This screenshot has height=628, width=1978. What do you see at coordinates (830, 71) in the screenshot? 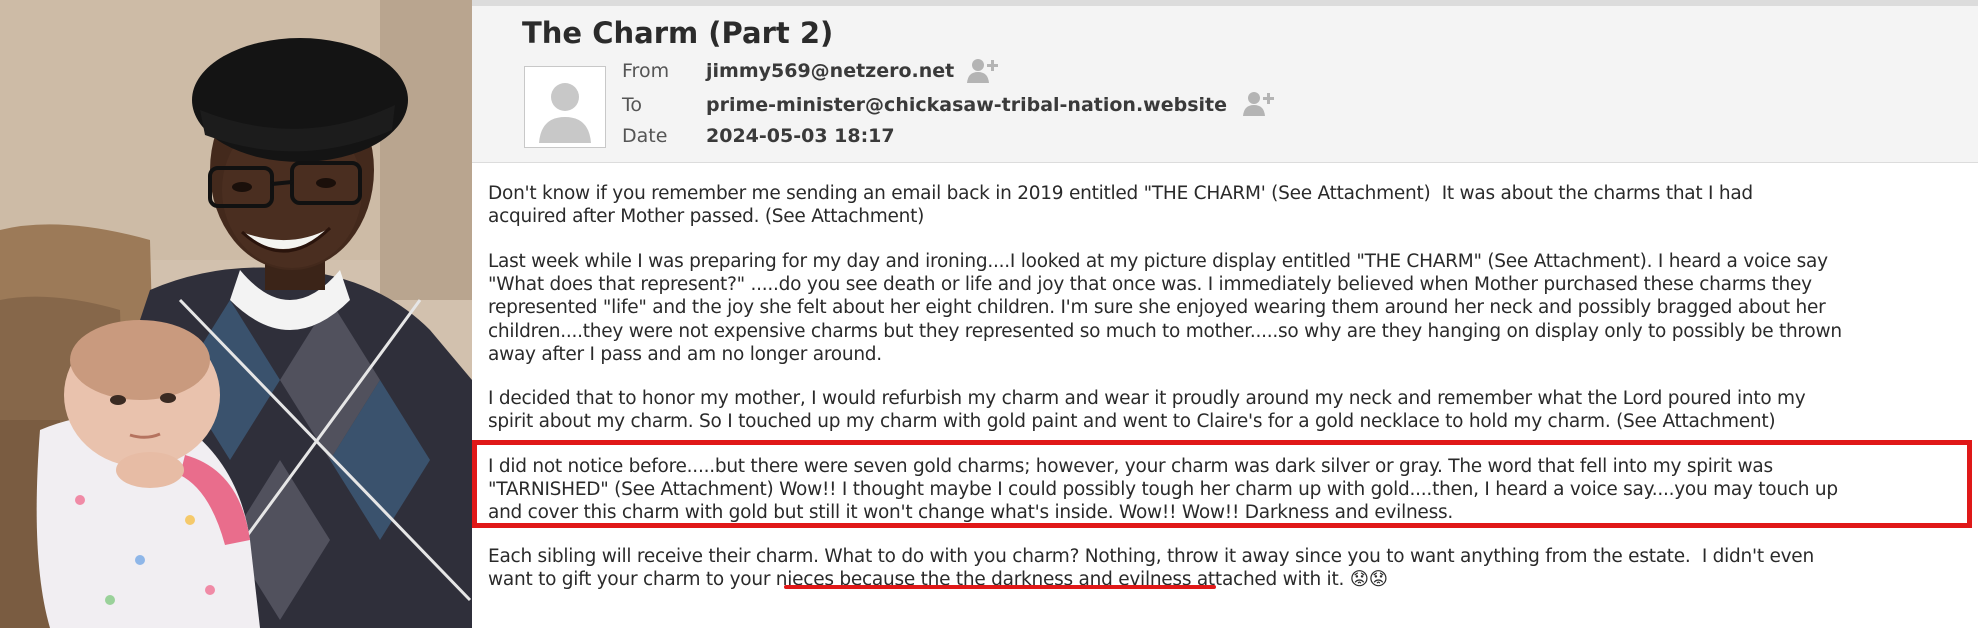
I see `from-address: jimmy569@netzero.net` at bounding box center [830, 71].